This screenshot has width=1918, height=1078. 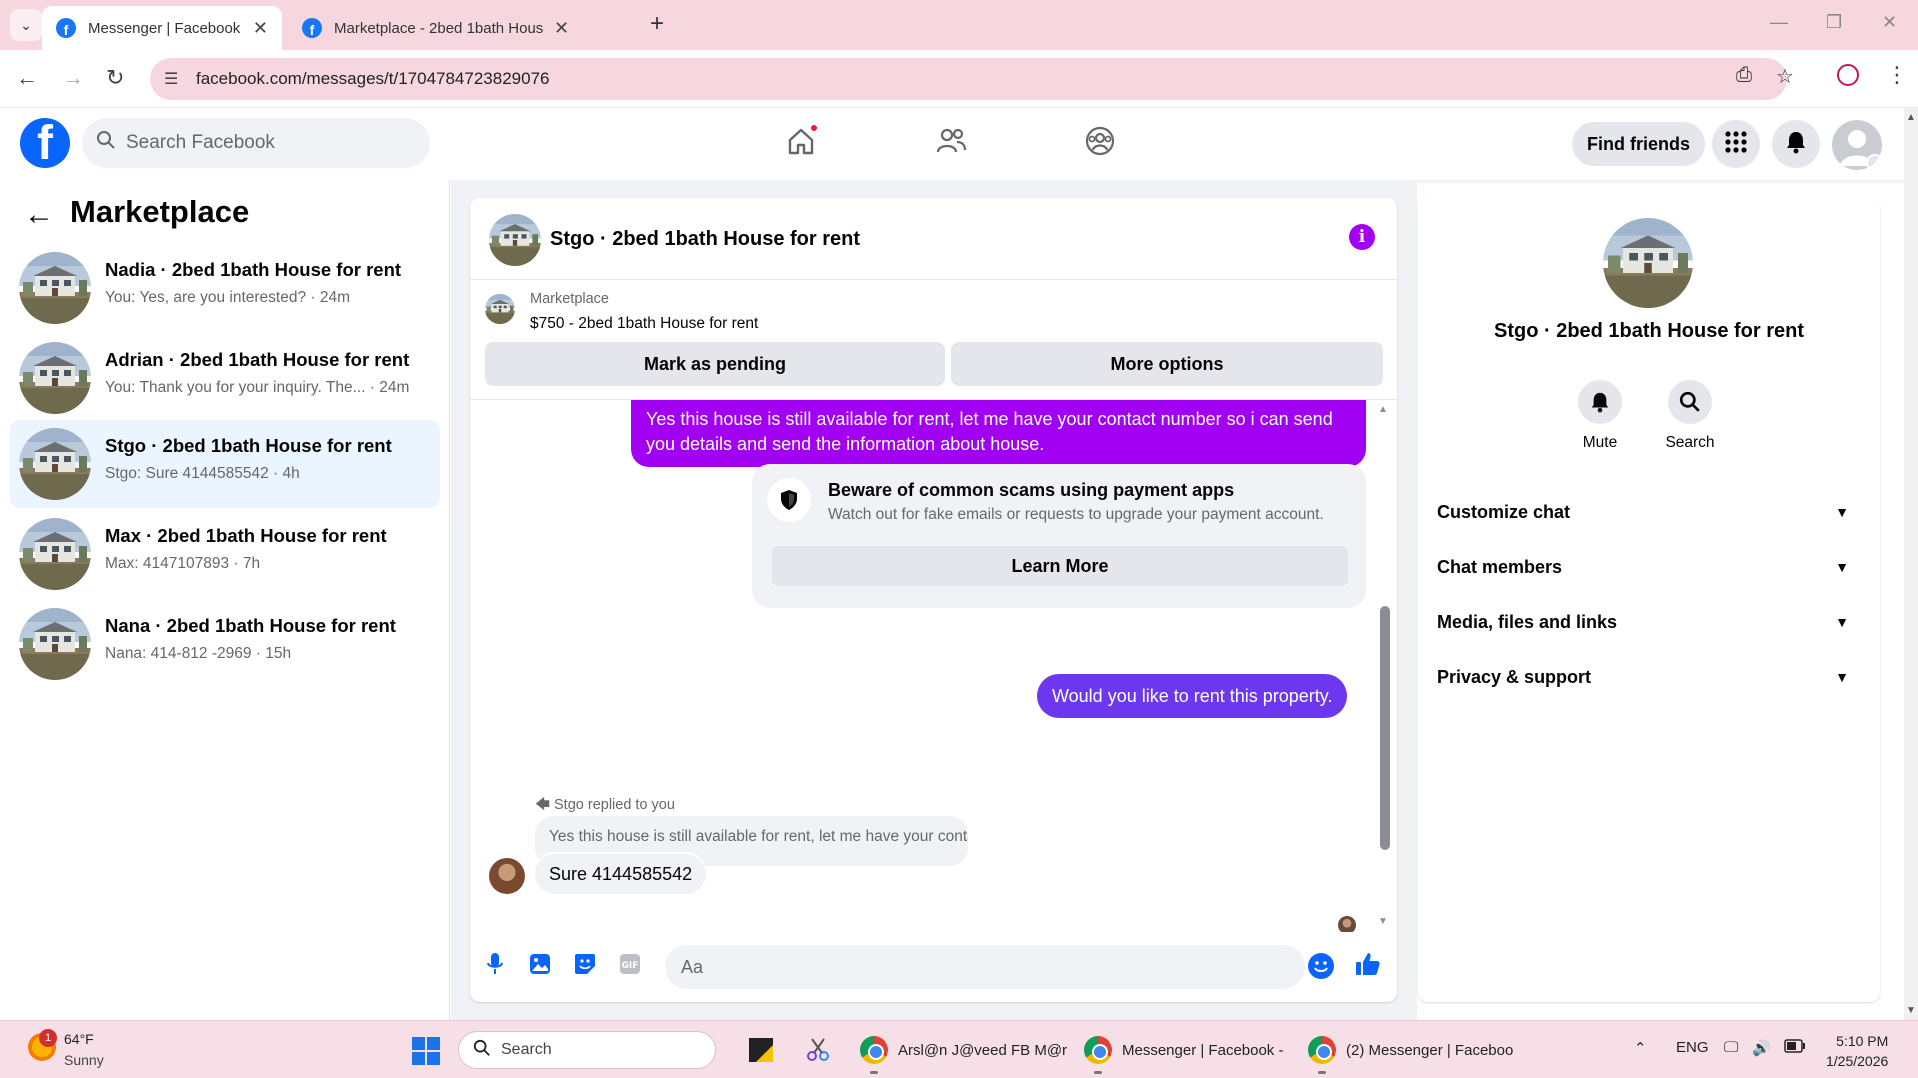 I want to click on weather-badge: 1, so click(x=48, y=1038).